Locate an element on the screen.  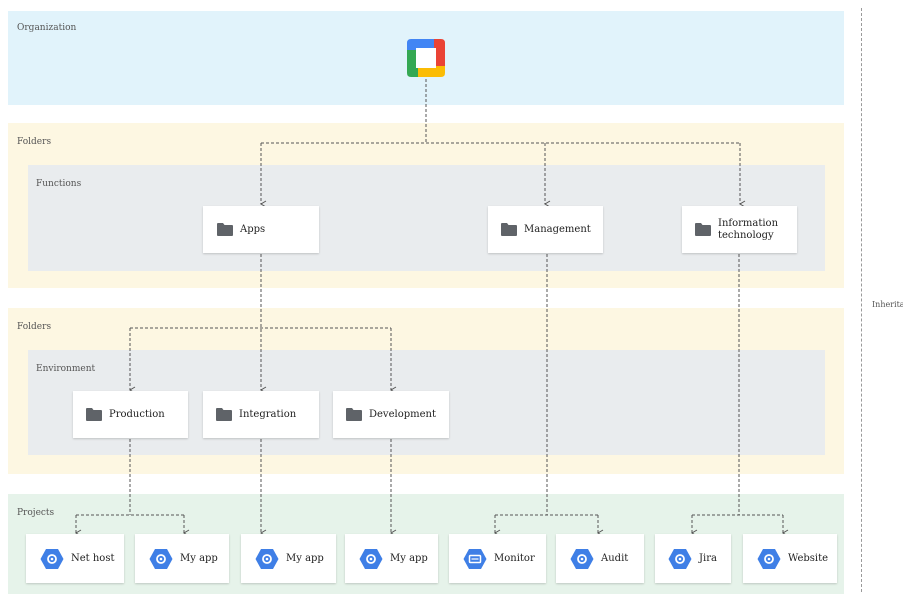
environment-node-production: Production is located at coordinates (130, 414).